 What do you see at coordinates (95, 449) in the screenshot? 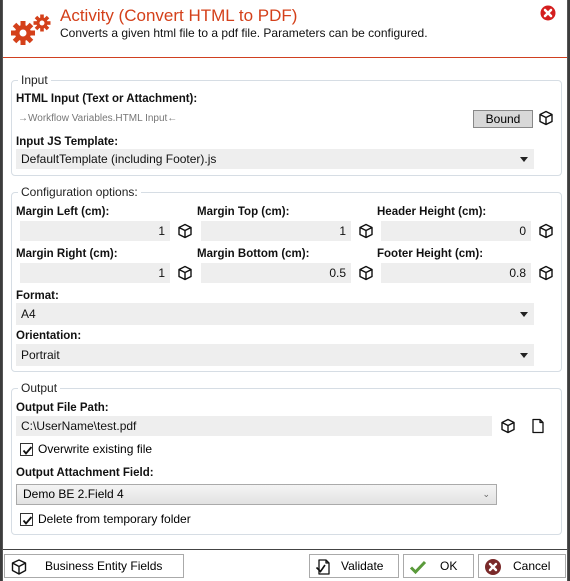
I see `overwrite-label: Overwrite existing file` at bounding box center [95, 449].